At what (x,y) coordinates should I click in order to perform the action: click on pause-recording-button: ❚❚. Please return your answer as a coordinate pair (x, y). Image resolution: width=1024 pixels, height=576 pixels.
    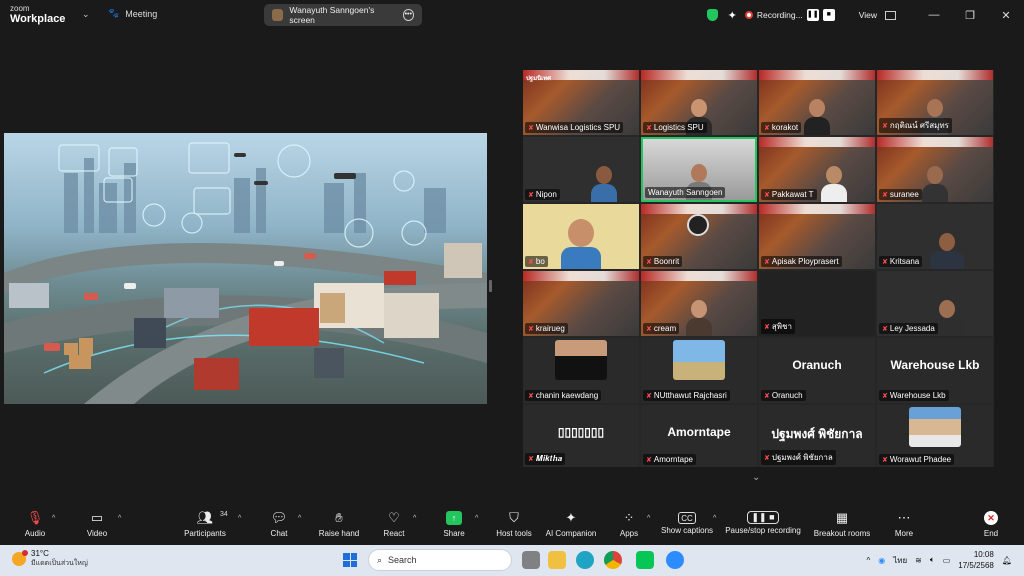
    Looking at the image, I should click on (812, 15).